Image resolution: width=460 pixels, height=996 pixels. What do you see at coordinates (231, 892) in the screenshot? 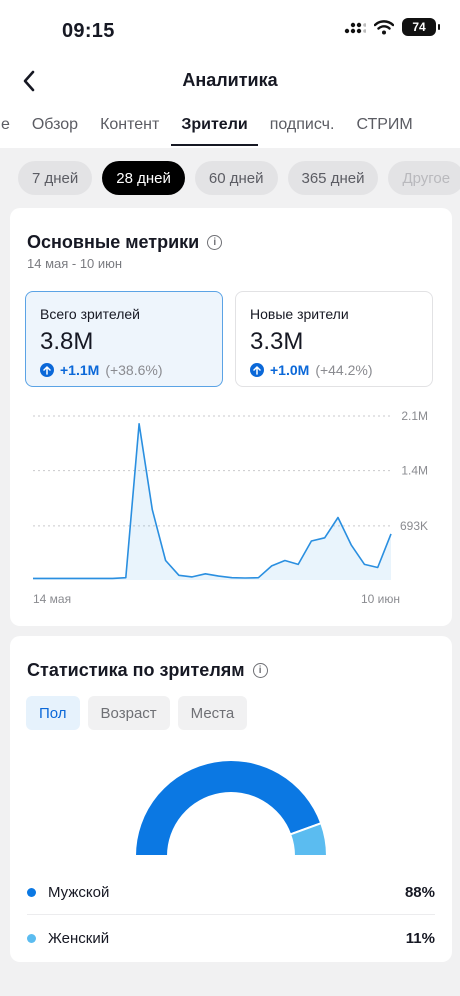
I see `legend-row-male: Мужской 88%` at bounding box center [231, 892].